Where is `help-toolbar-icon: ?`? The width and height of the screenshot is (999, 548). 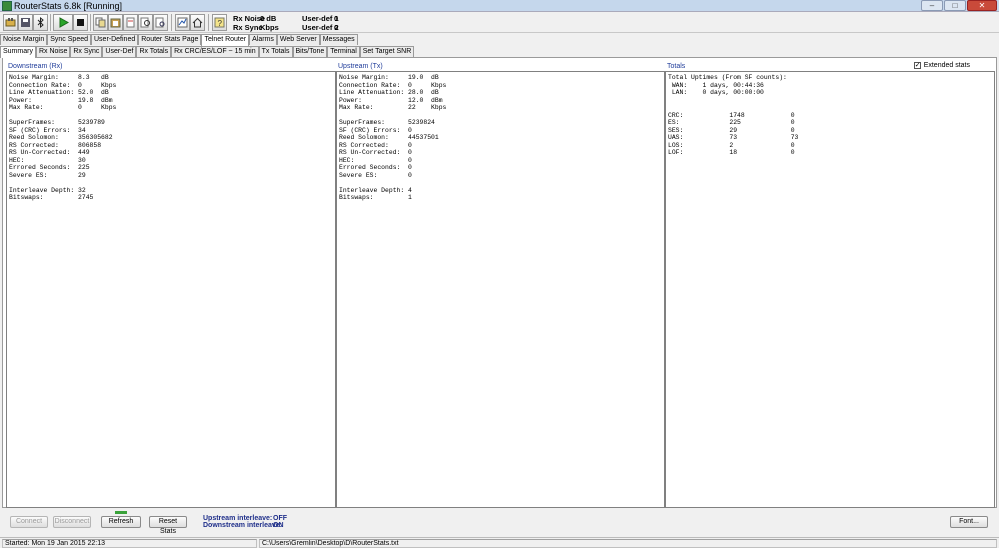
help-toolbar-icon: ? is located at coordinates (219, 22).